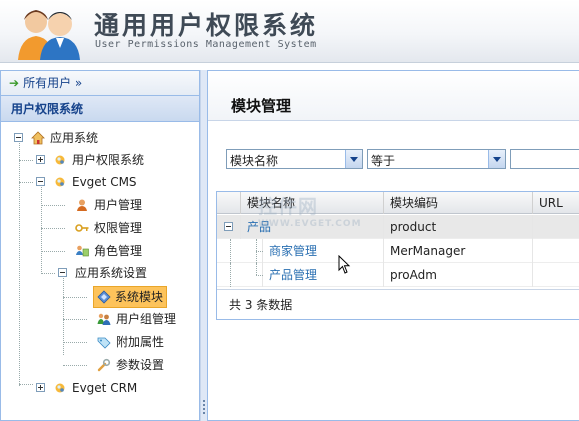 The width and height of the screenshot is (579, 421). What do you see at coordinates (53, 83) in the screenshot?
I see `all-users-label: 所有用户 »` at bounding box center [53, 83].